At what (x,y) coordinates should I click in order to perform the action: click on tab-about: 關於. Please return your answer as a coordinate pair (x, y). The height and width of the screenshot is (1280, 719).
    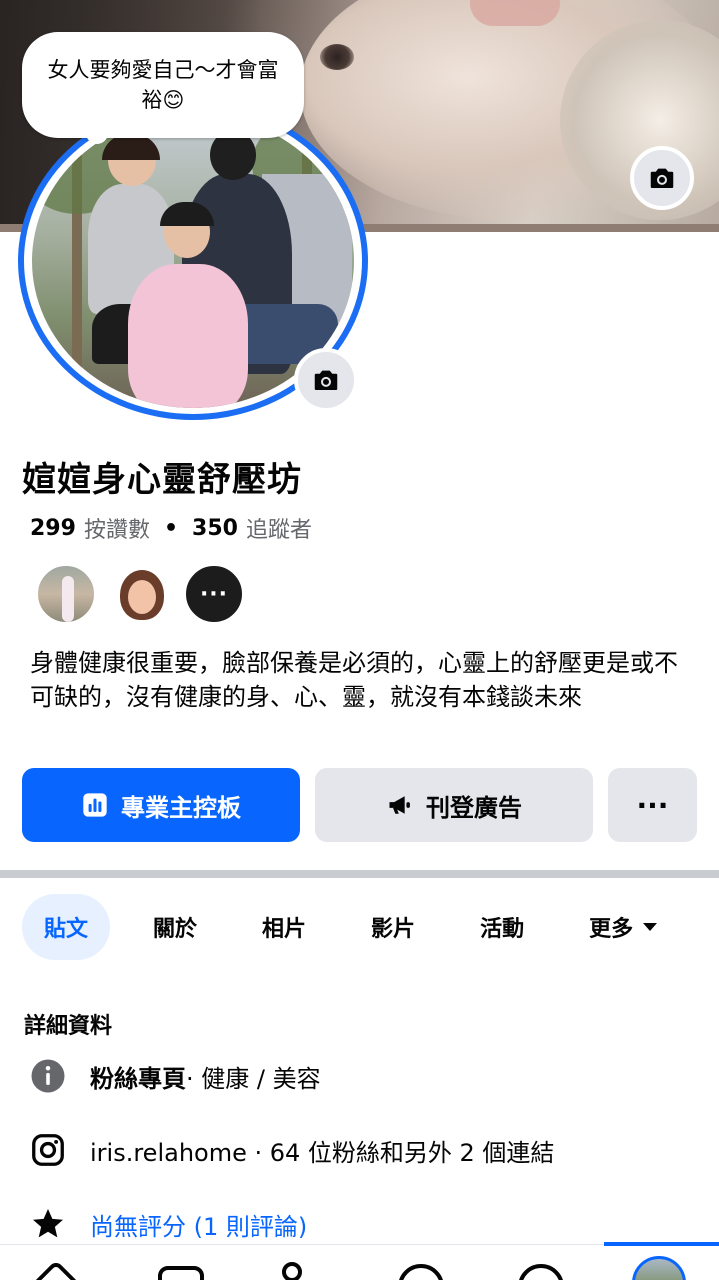
    Looking at the image, I should click on (175, 927).